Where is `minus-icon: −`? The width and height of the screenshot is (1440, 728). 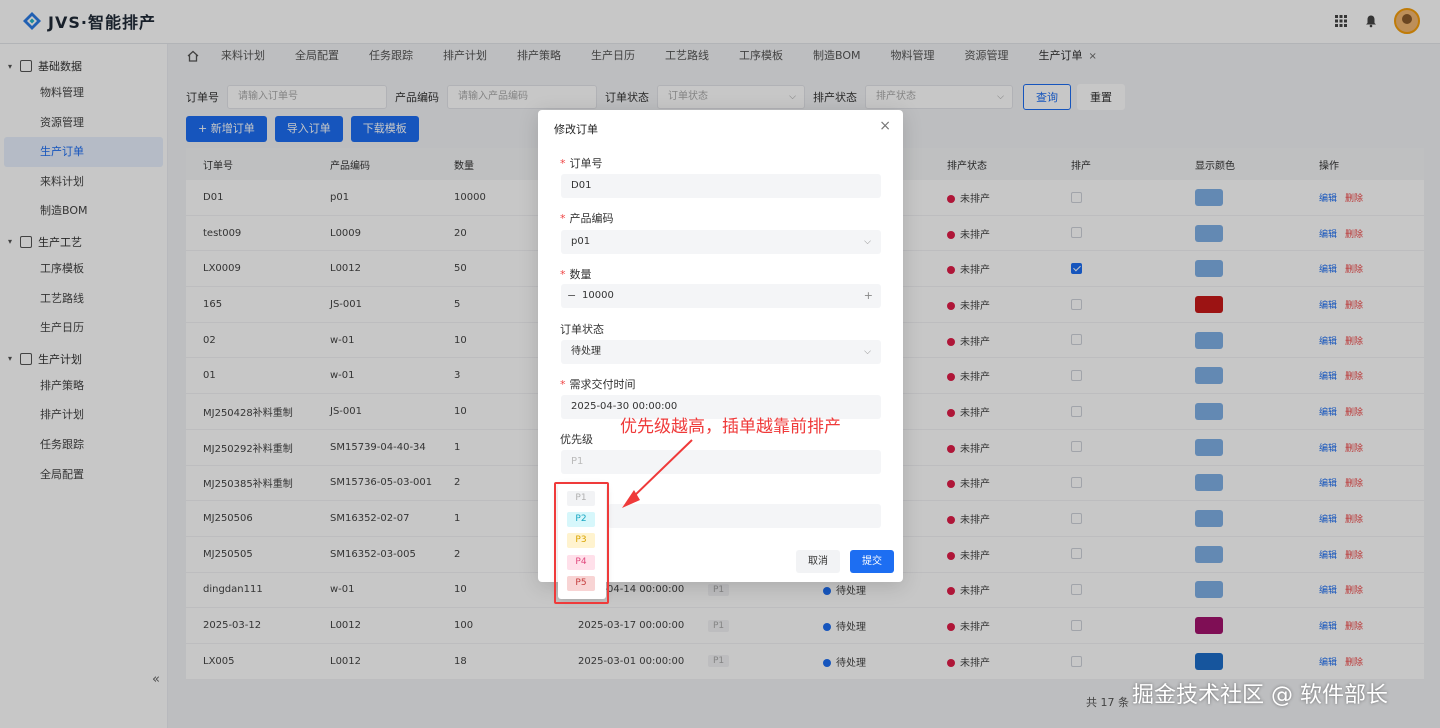
minus-icon: − is located at coordinates (571, 296).